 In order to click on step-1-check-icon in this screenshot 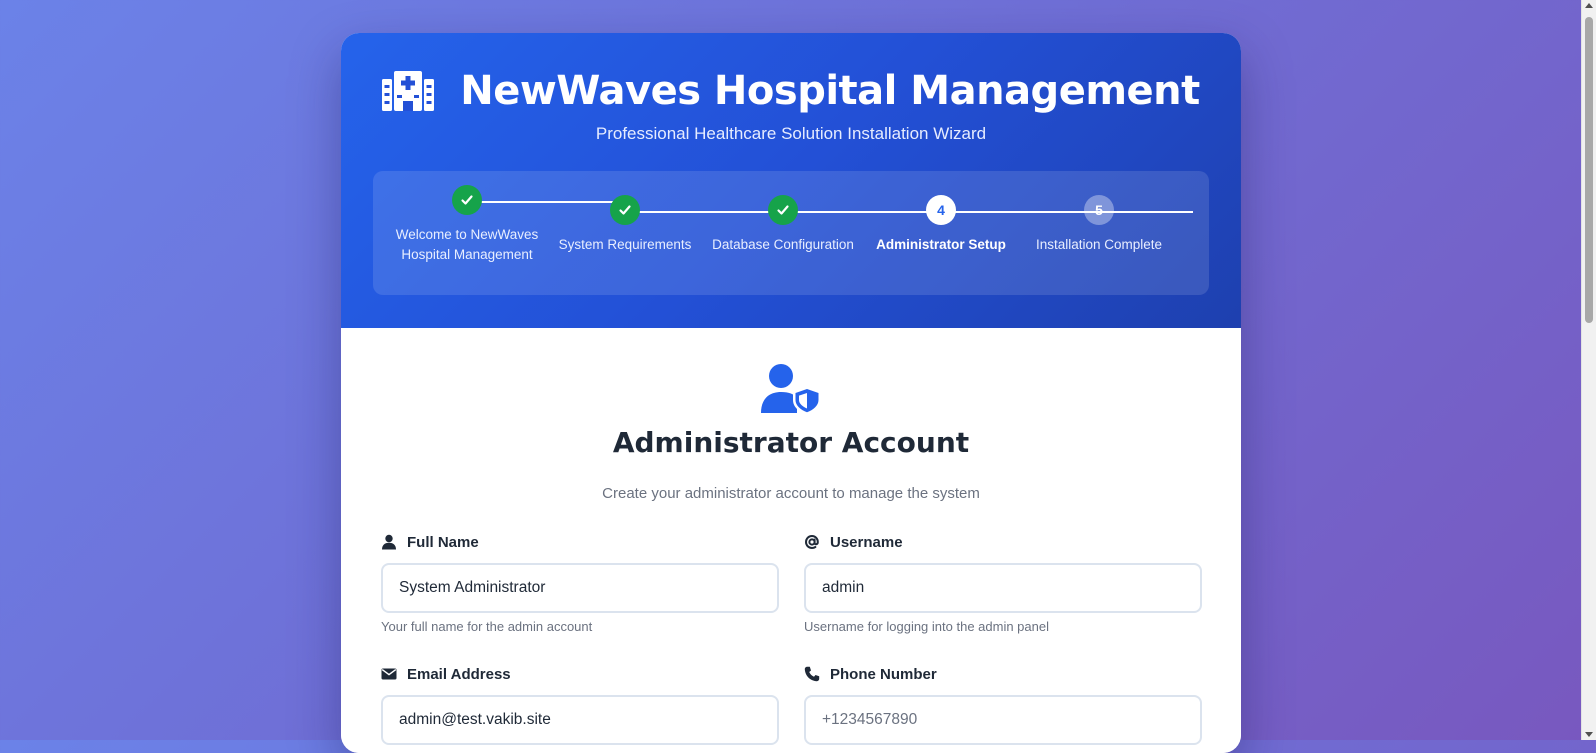, I will do `click(467, 200)`.